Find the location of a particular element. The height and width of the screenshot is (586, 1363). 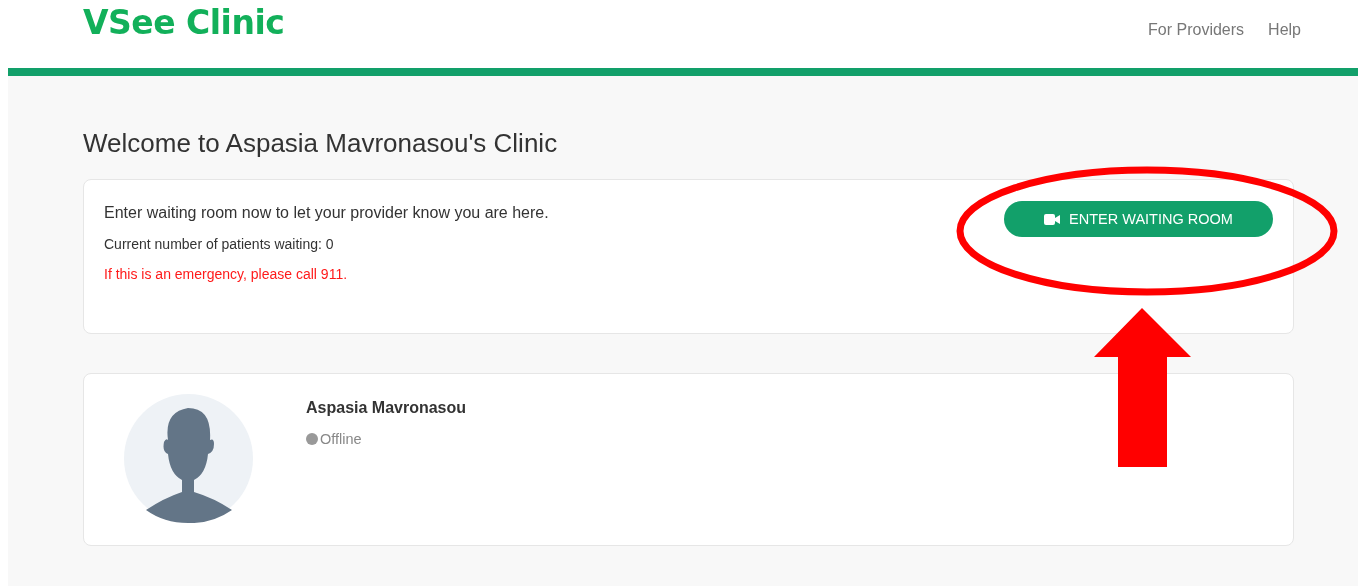

enter-waiting-room-button: ENTER WAITING ROOM is located at coordinates (1138, 219).